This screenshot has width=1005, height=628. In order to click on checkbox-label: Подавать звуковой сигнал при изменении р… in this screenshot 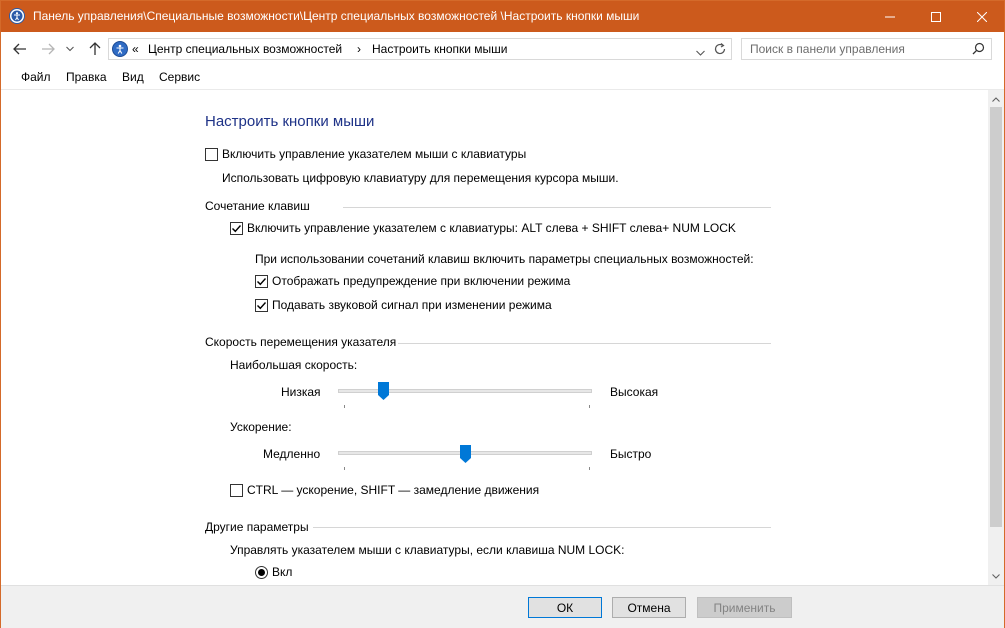, I will do `click(412, 305)`.